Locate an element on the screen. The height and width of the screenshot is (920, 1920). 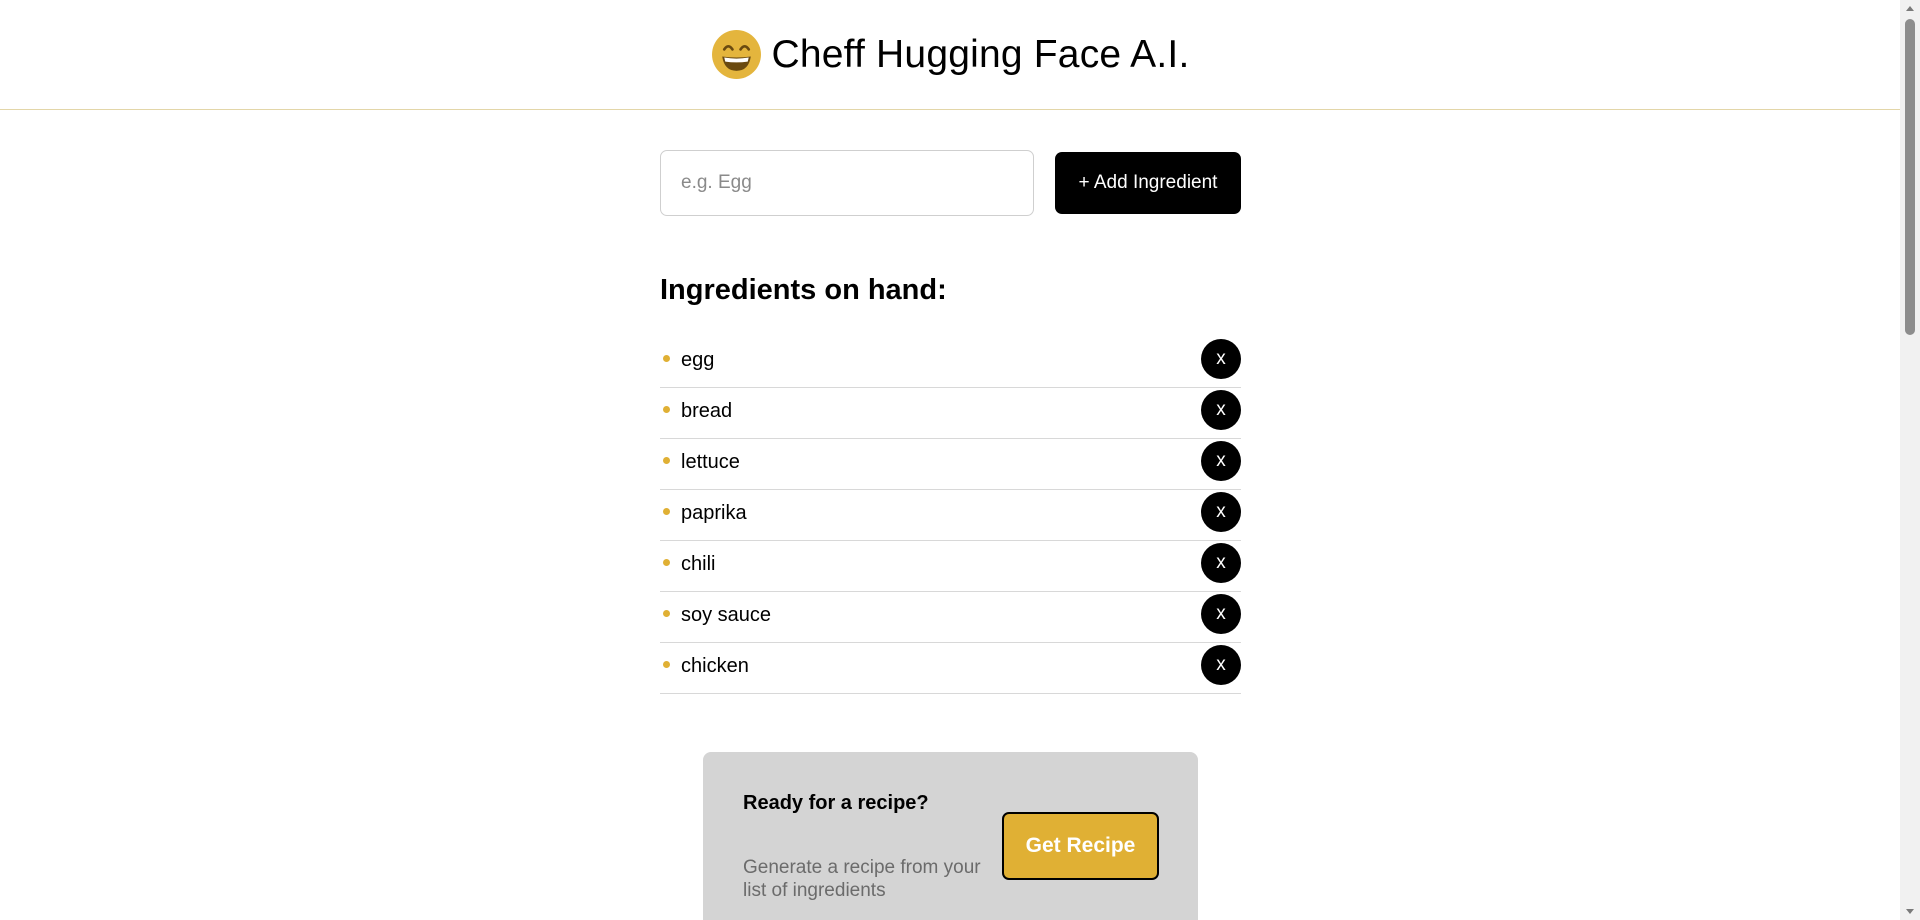
ingredient-name: chili is located at coordinates (698, 564).